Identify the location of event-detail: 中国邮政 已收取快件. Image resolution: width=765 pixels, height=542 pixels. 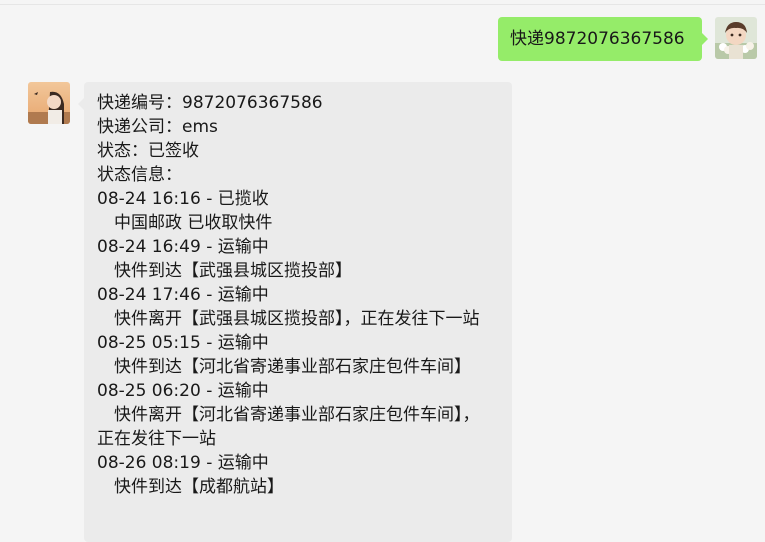
(185, 223).